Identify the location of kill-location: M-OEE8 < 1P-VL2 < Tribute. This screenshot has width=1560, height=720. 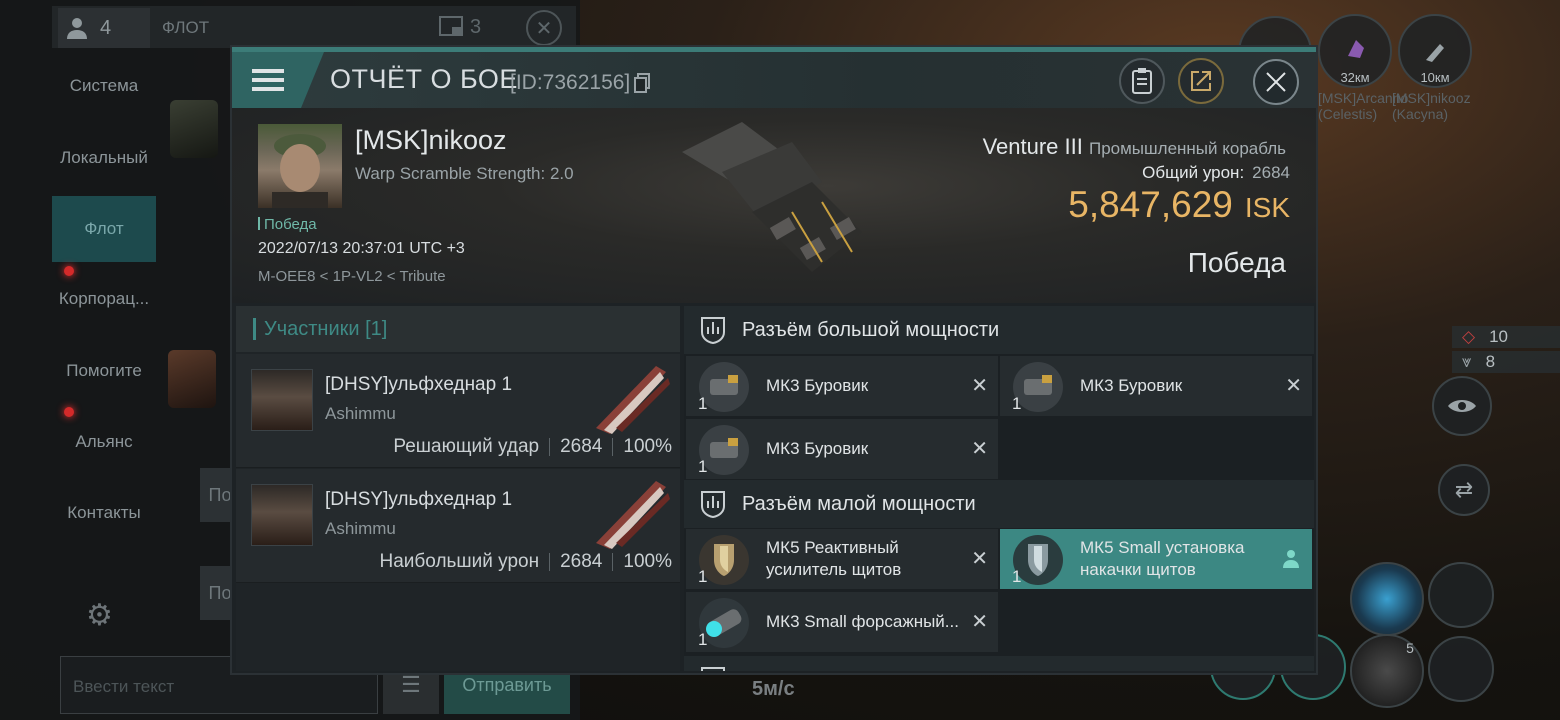
(352, 276).